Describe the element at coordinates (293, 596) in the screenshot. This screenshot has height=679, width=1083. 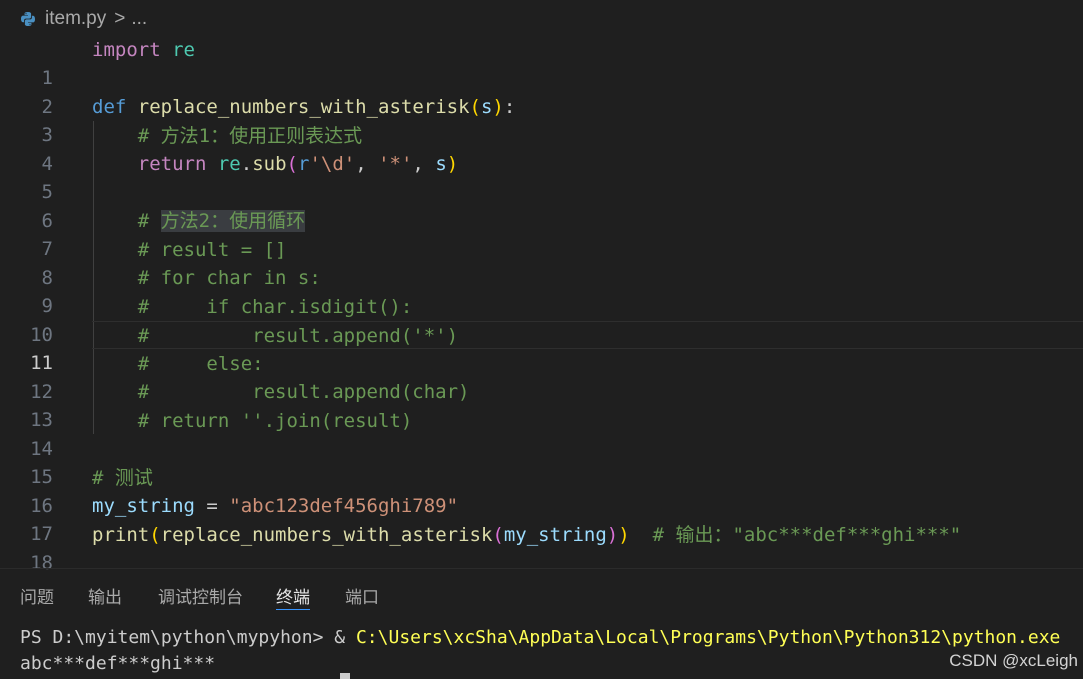
I see `tab-terminal: 终端` at that location.